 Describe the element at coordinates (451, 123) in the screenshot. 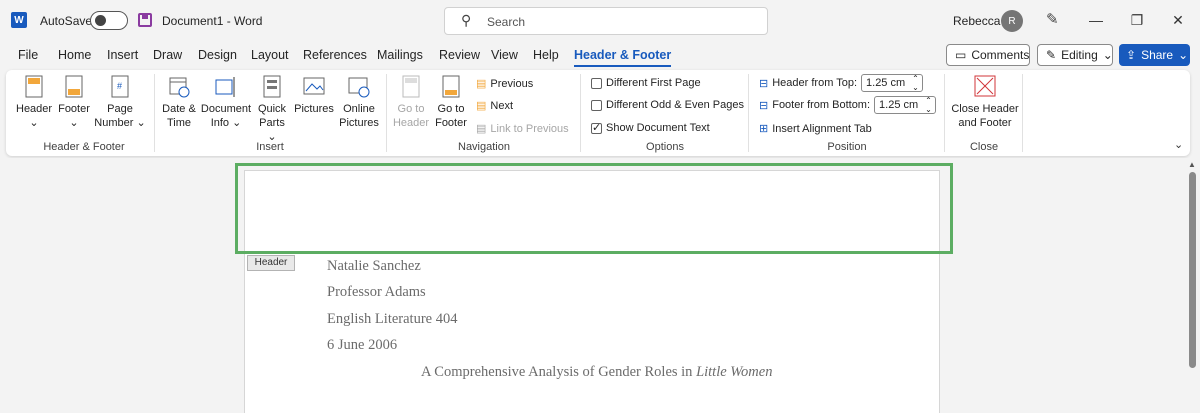

I see `go-to-footer-label-2: Footer` at that location.